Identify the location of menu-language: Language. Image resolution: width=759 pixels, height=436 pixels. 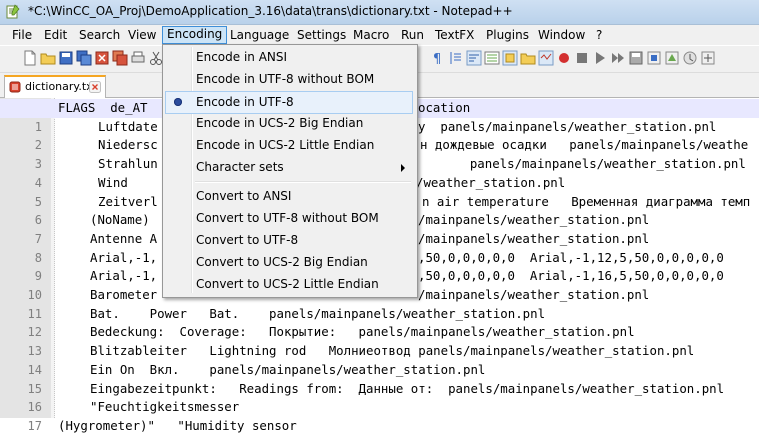
(259, 35).